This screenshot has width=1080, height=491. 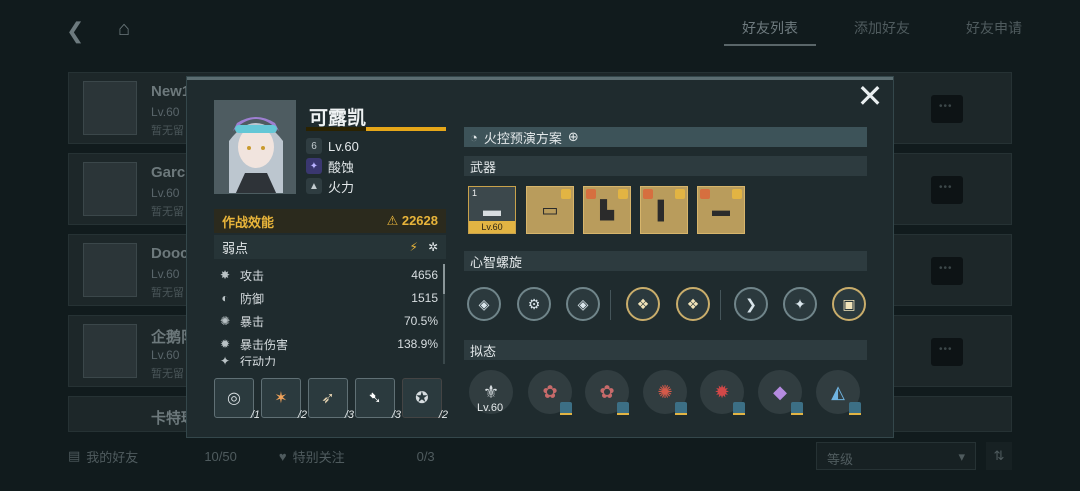 What do you see at coordinates (110, 189) in the screenshot?
I see `avatar` at bounding box center [110, 189].